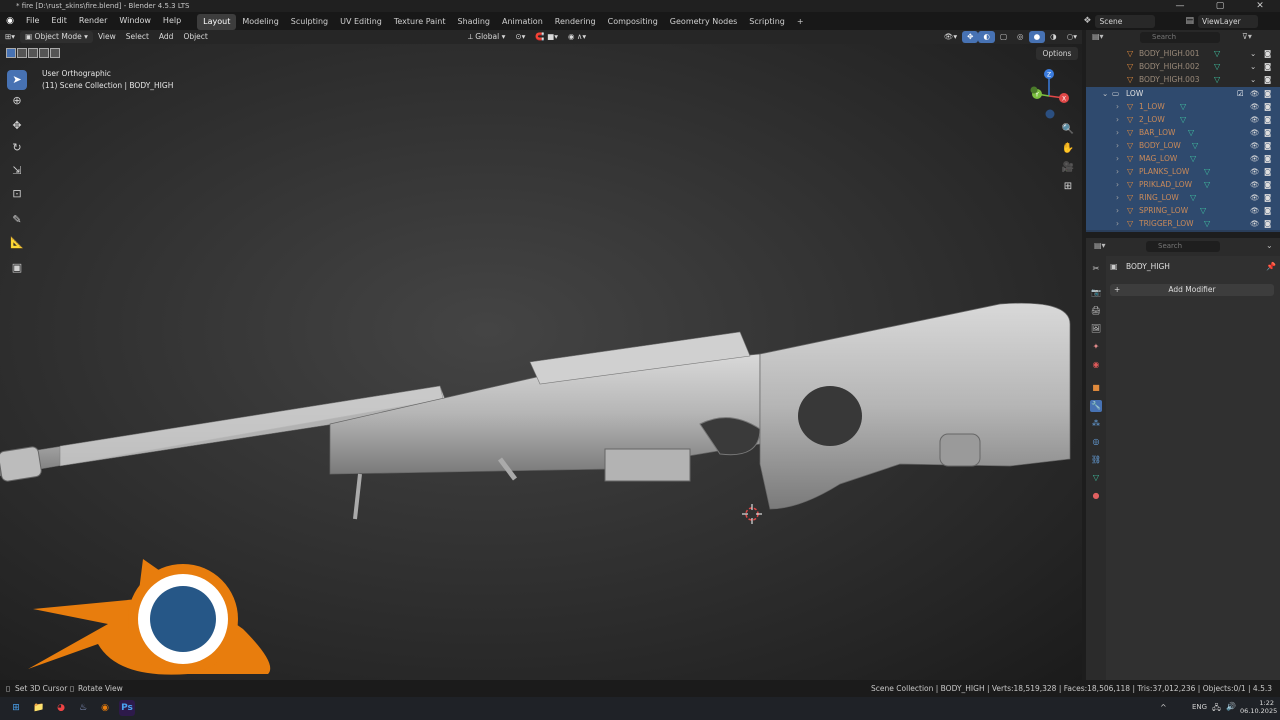 This screenshot has width=1280, height=720. Describe the element at coordinates (137, 37) in the screenshot. I see `menu-select: Select` at that location.